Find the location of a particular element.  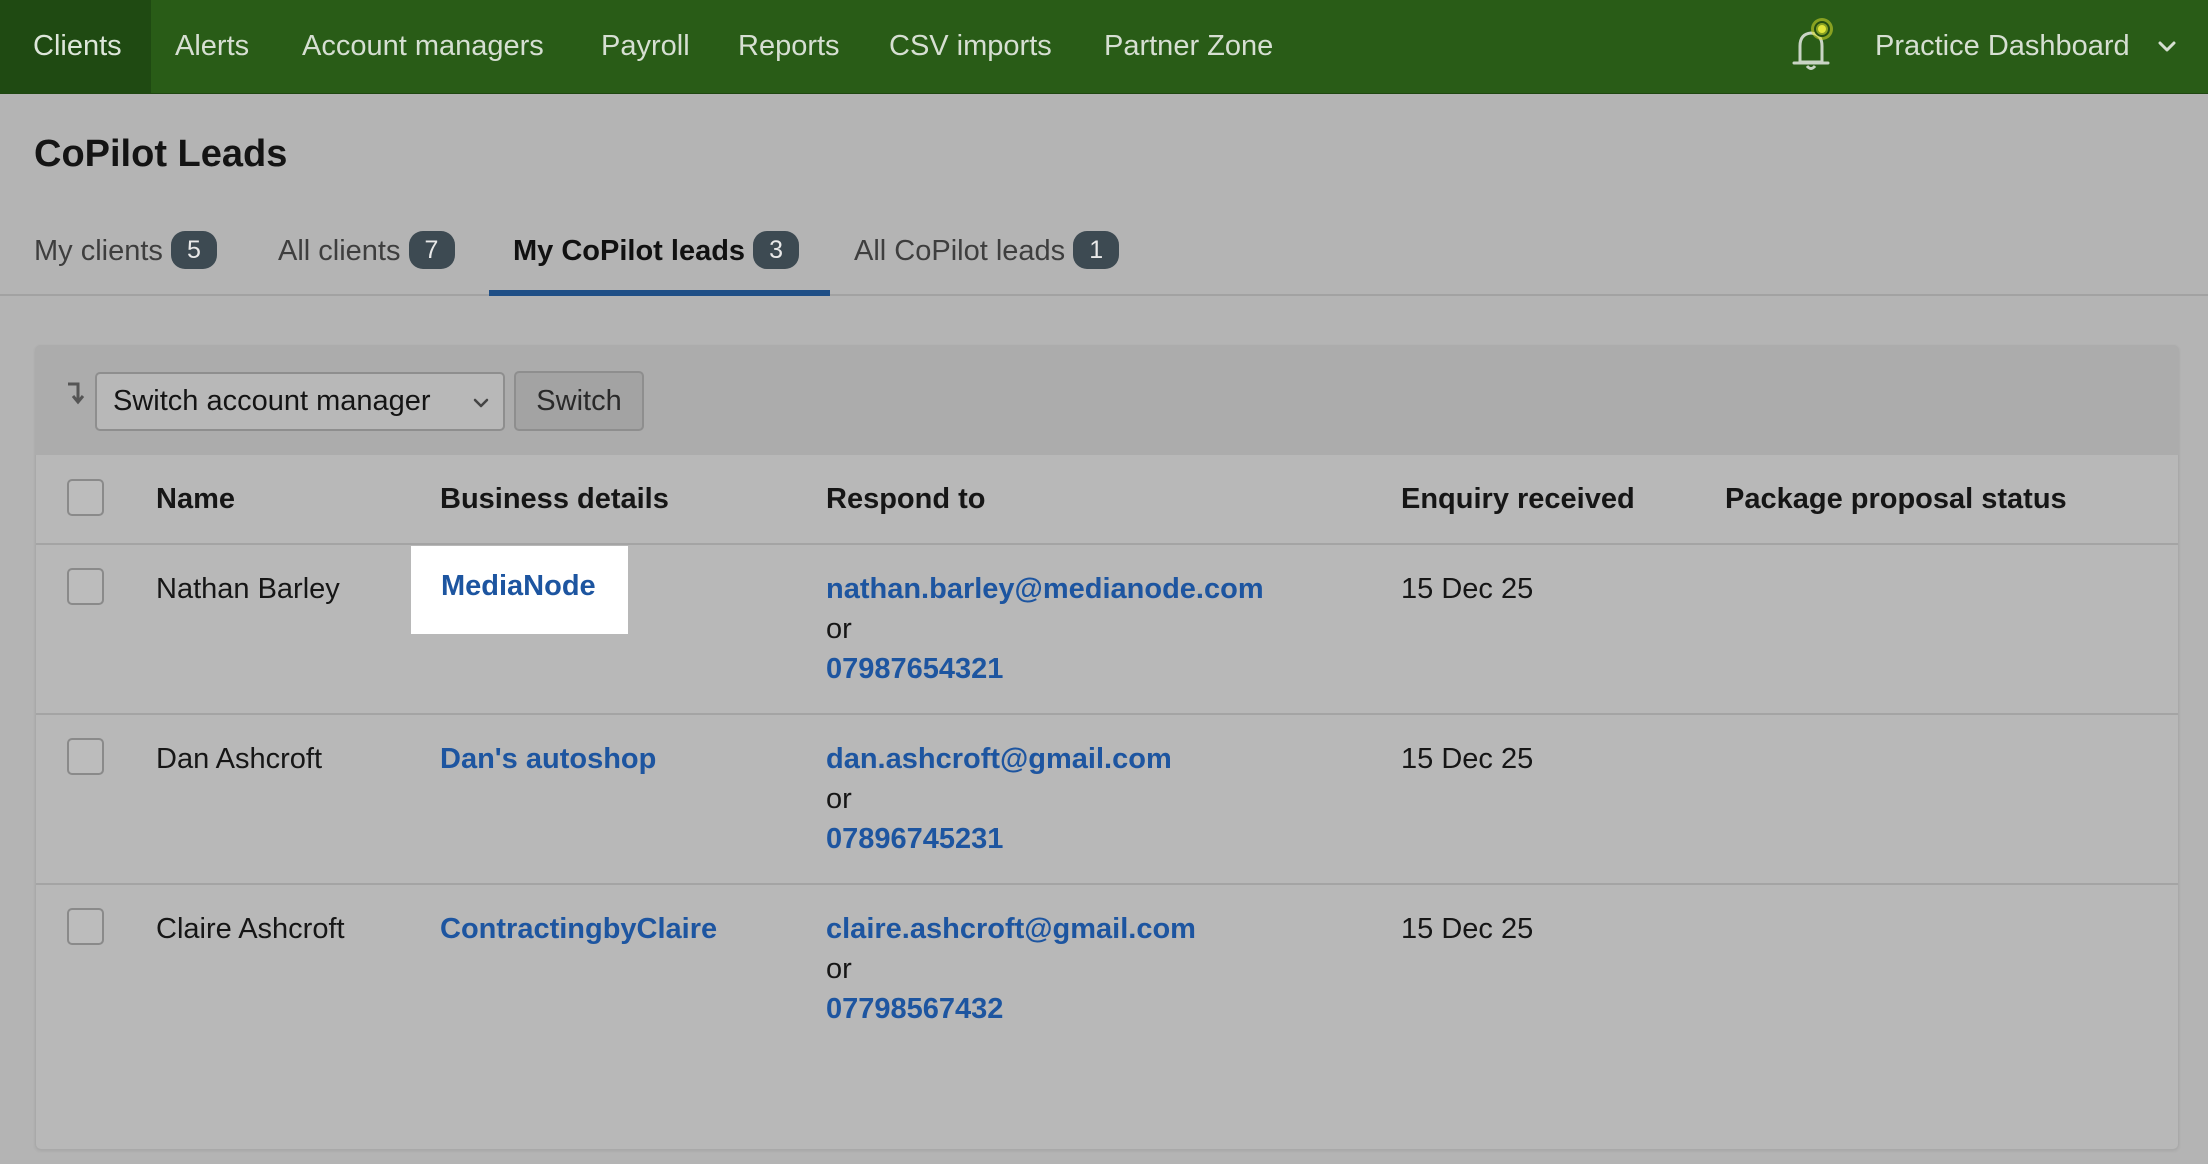

client-name: Dan Ashcroft is located at coordinates (239, 759).